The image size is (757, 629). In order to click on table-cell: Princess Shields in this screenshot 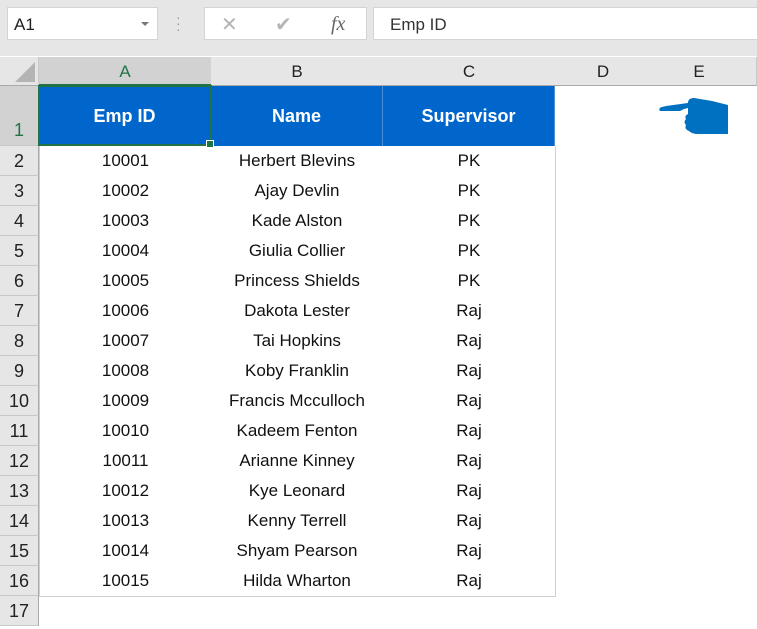, I will do `click(297, 281)`.